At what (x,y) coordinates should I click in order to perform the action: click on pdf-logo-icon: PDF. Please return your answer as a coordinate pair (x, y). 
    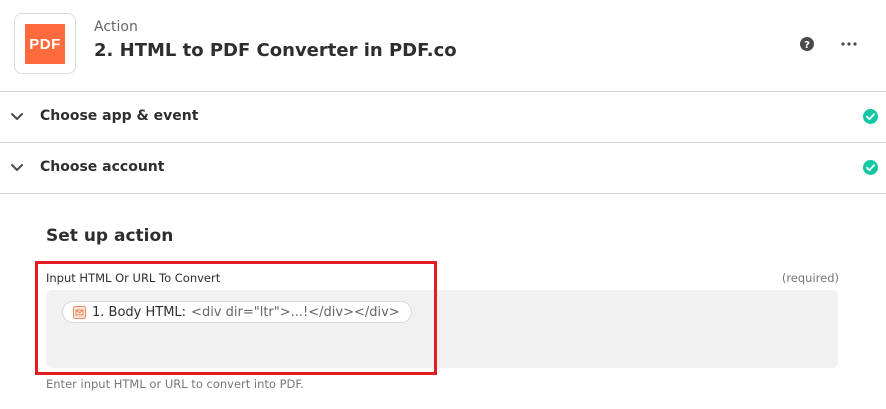
    Looking at the image, I should click on (45, 44).